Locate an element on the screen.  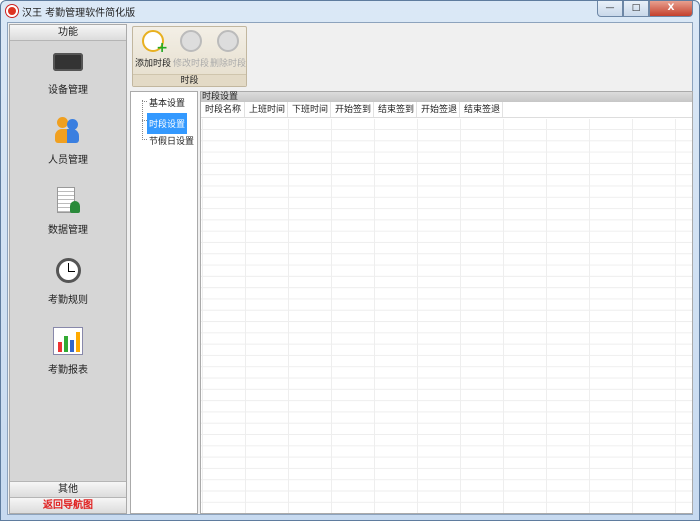
add-period-button: + 添加时段 is located at coordinates (153, 49).